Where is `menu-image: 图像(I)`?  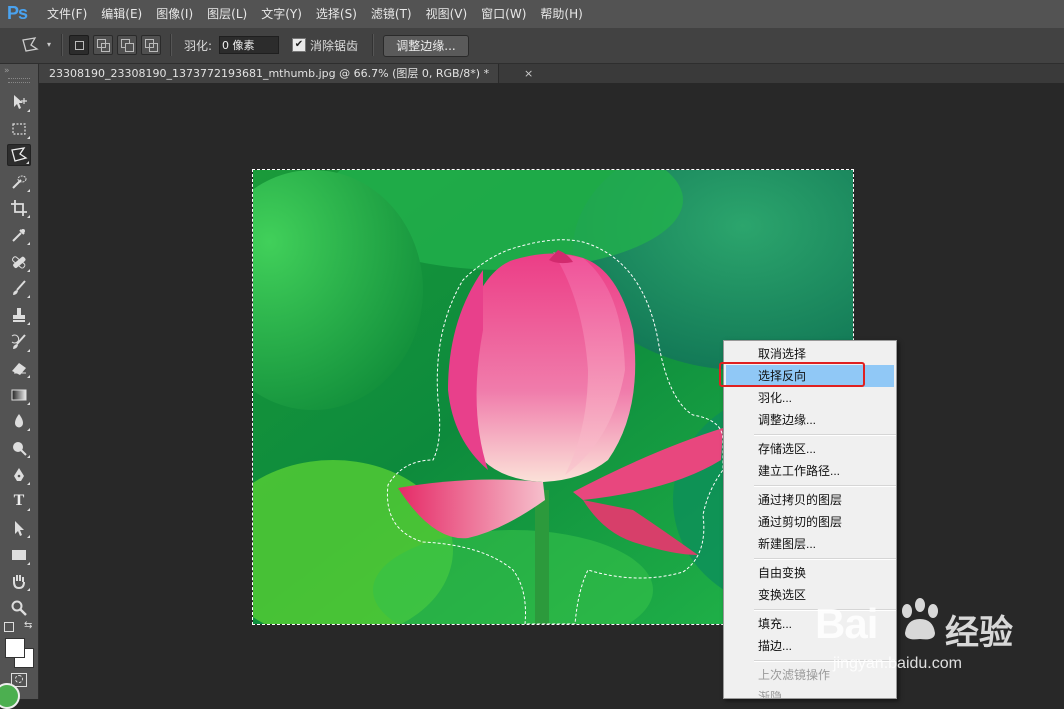
menu-image: 图像(I) is located at coordinates (174, 14).